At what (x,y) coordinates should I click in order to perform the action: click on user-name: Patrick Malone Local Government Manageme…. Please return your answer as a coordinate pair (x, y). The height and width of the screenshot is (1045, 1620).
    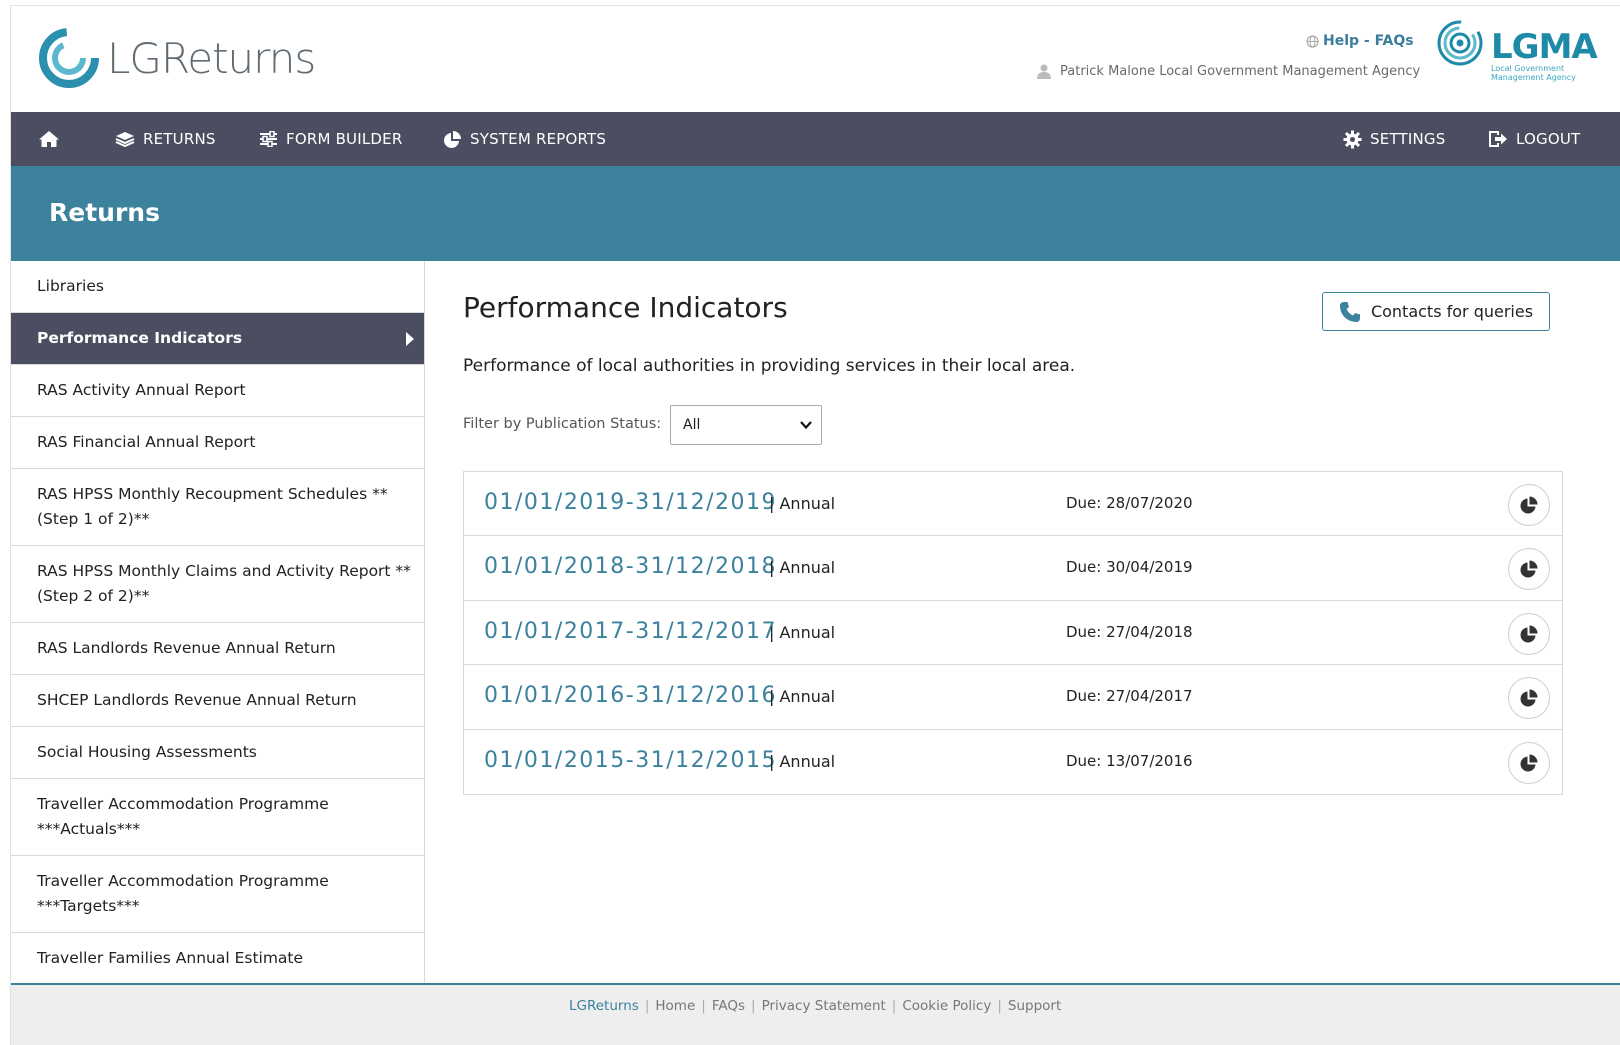
    Looking at the image, I should click on (1240, 71).